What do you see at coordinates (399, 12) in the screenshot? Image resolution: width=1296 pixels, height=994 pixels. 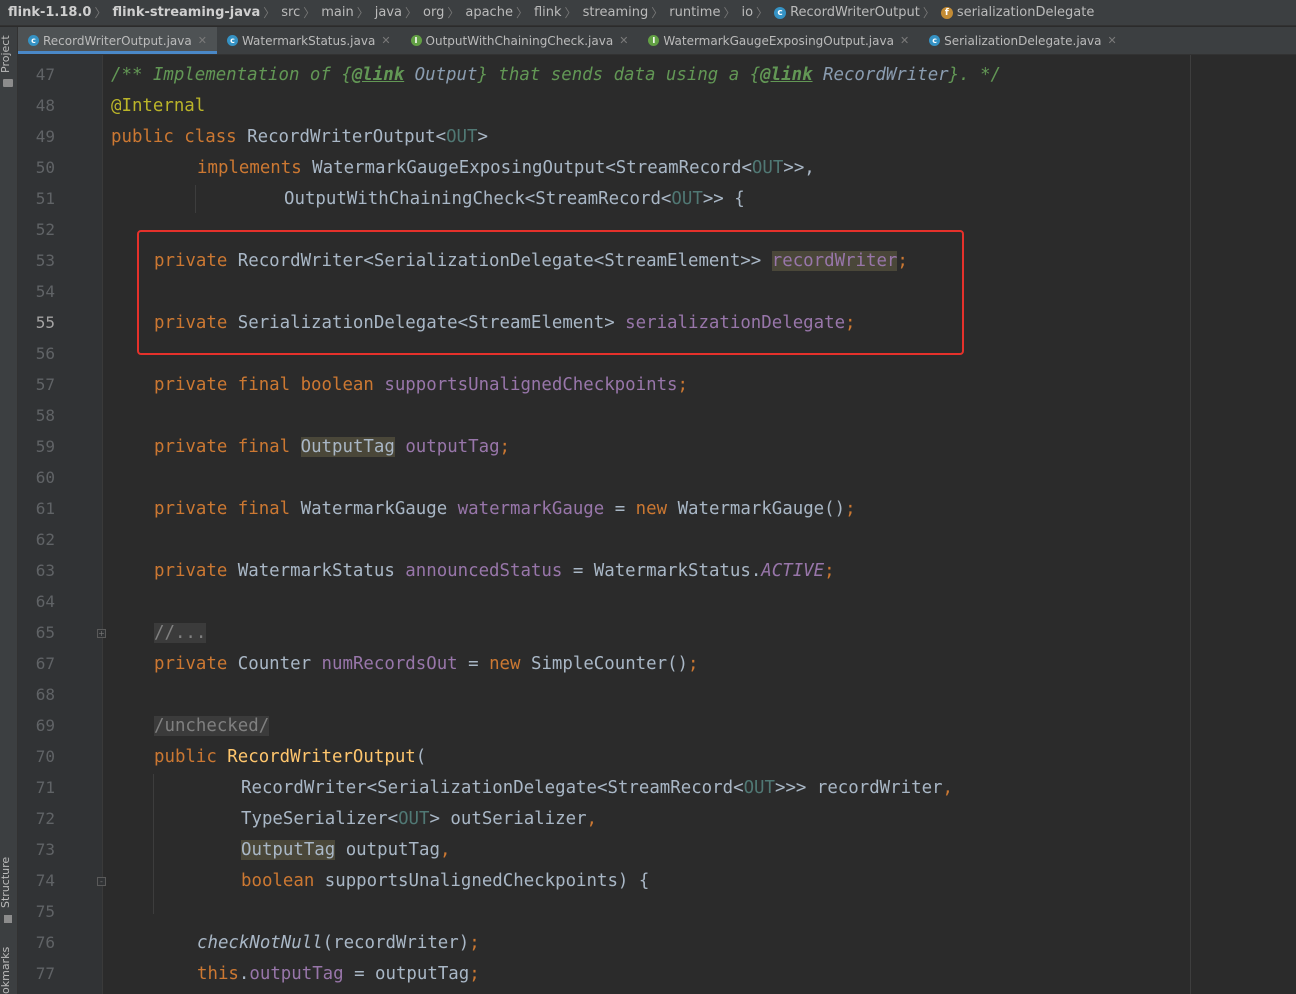 I see `breadcrumb-item: java 〉` at bounding box center [399, 12].